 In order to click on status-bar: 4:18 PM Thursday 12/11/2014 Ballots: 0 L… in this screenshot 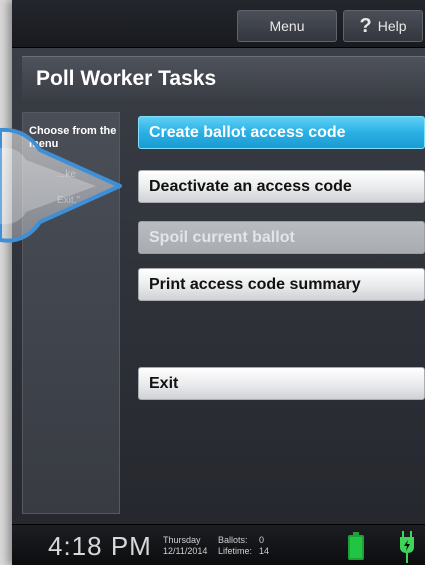, I will do `click(218, 544)`.